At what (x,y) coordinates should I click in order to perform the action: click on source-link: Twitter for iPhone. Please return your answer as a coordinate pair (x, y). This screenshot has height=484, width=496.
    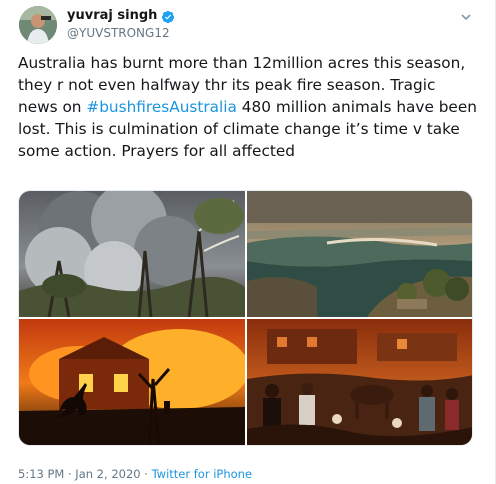
    Looking at the image, I should click on (202, 474).